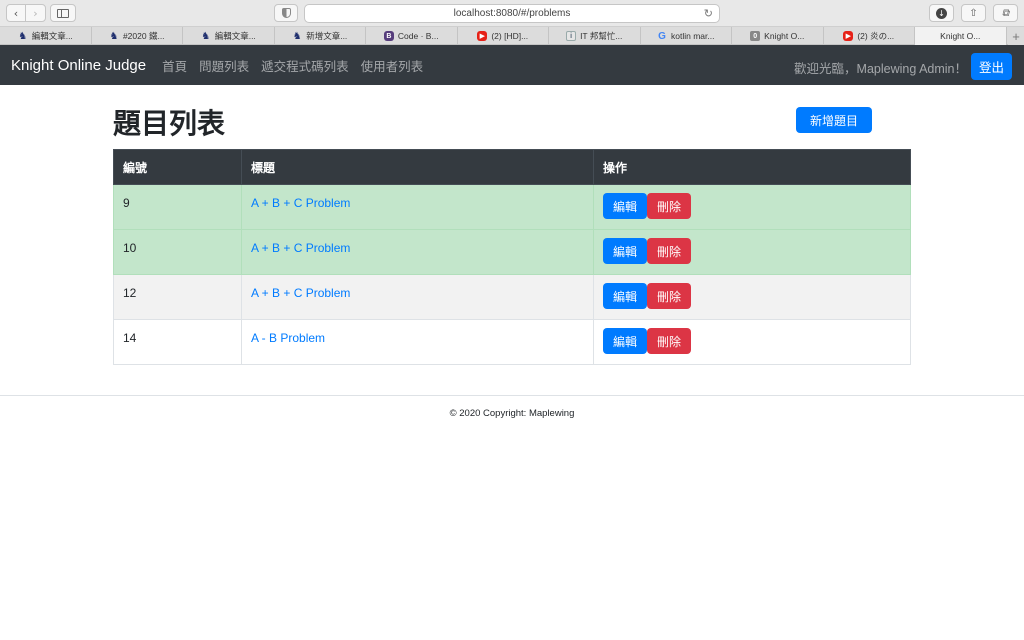  Describe the element at coordinates (512, 395) in the screenshot. I see `footer-divider` at that location.